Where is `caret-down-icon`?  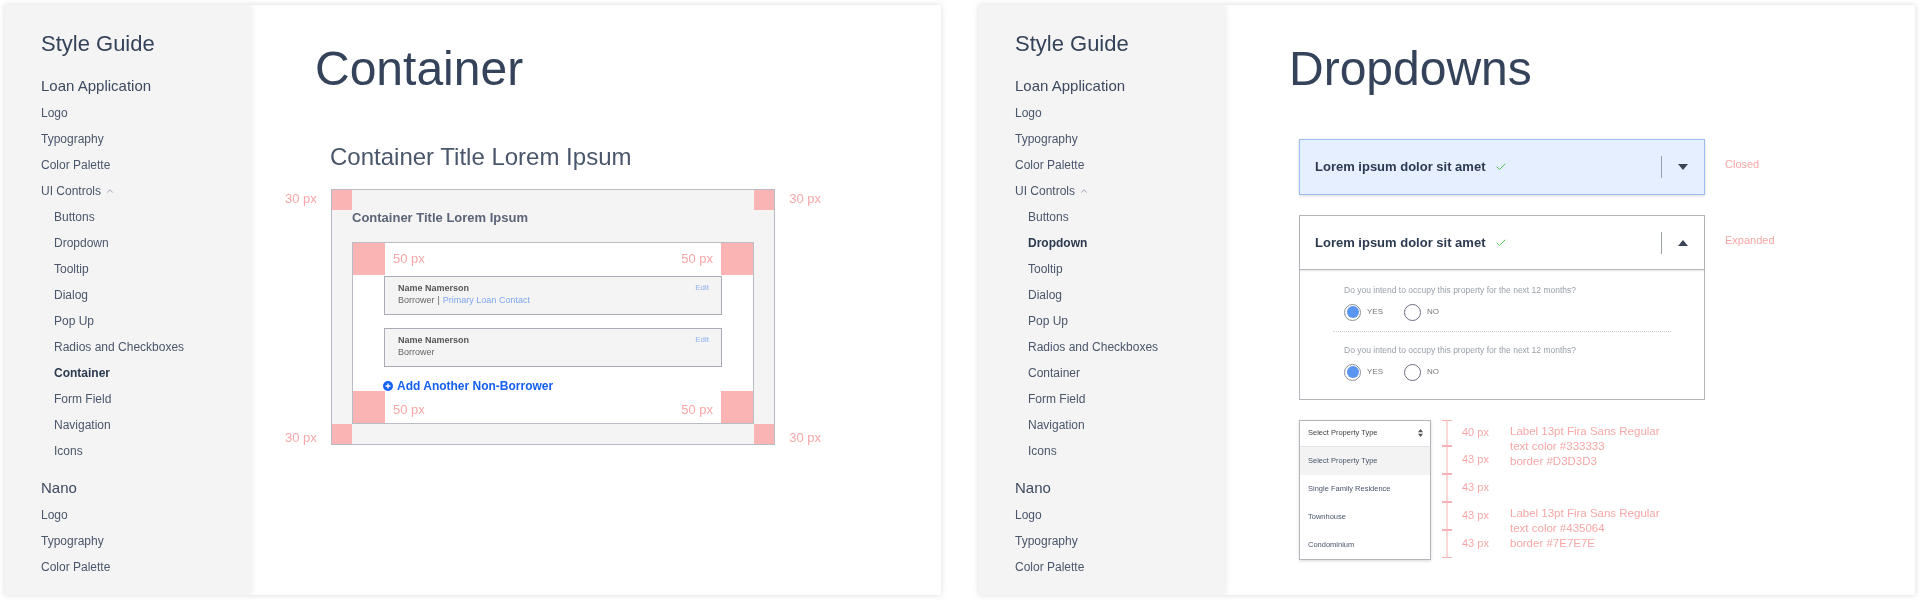
caret-down-icon is located at coordinates (1683, 167).